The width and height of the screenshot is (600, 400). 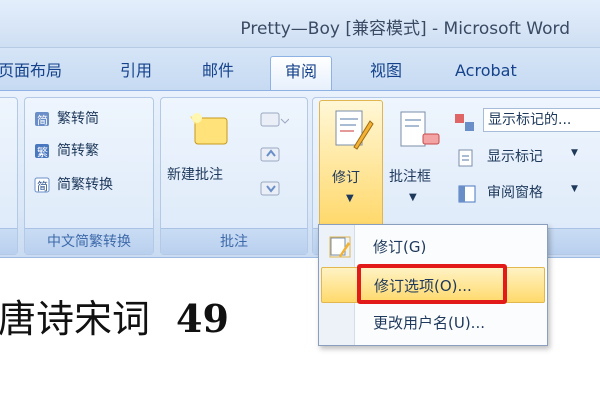 I want to click on title-bar: Pretty—Boy [兼容模式] - Microsoft Word, so click(x=300, y=24).